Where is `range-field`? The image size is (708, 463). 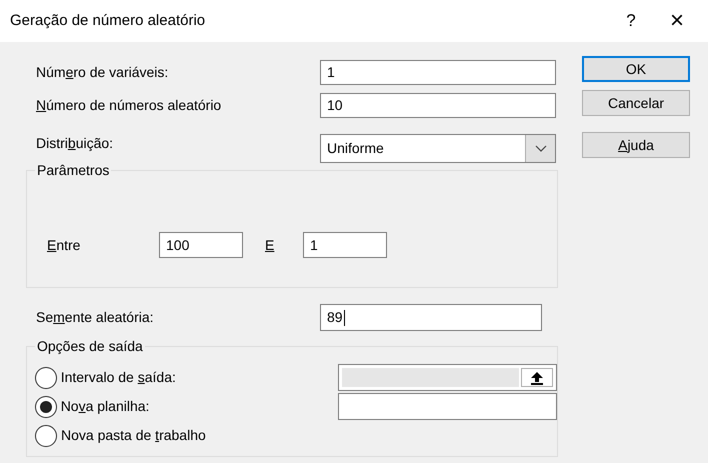 range-field is located at coordinates (447, 377).